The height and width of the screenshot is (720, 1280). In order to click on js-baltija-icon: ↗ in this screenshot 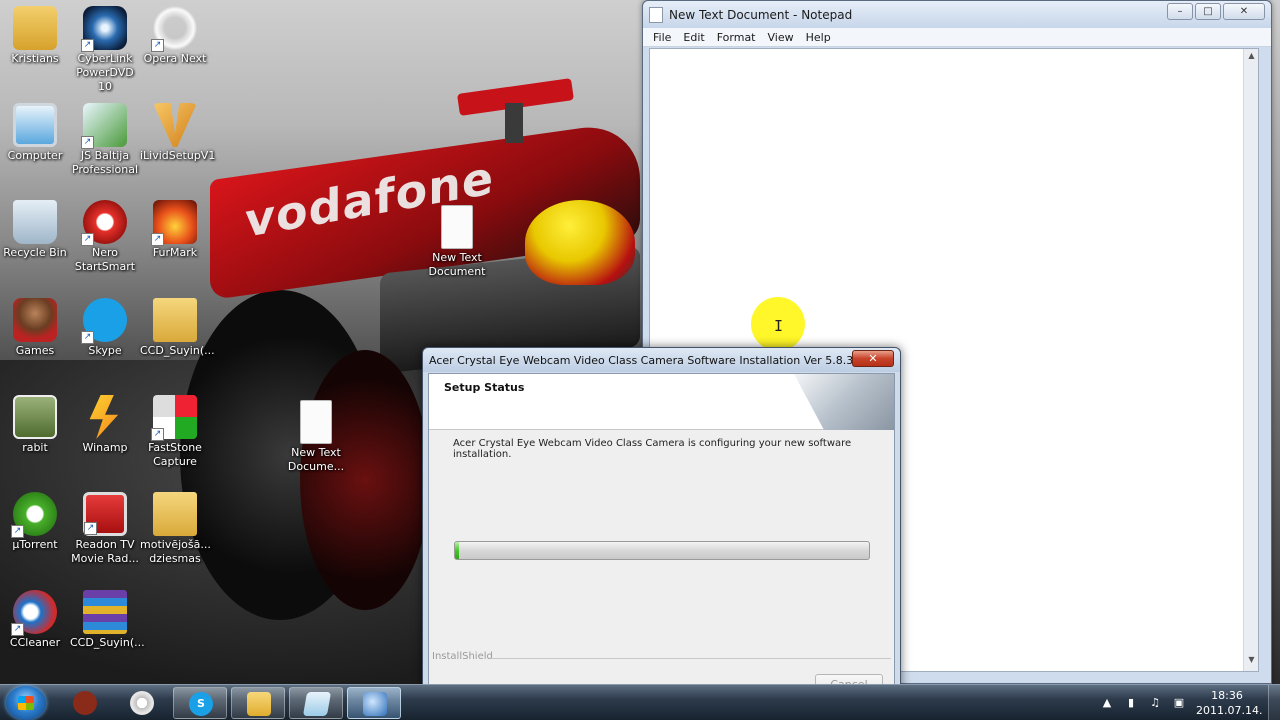, I will do `click(104, 126)`.